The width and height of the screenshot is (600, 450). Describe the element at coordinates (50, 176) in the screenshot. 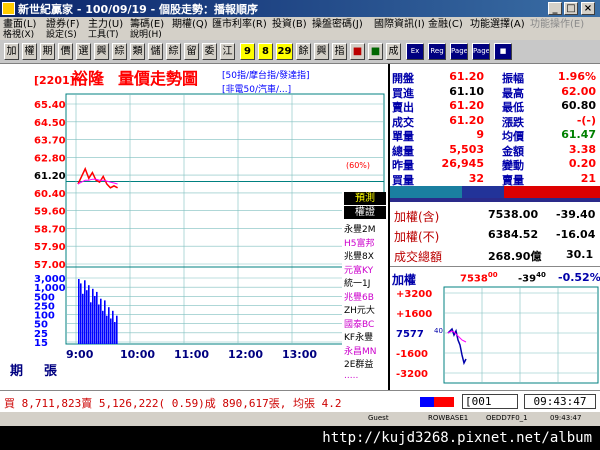

I see `price-tick-label: 61.20` at that location.